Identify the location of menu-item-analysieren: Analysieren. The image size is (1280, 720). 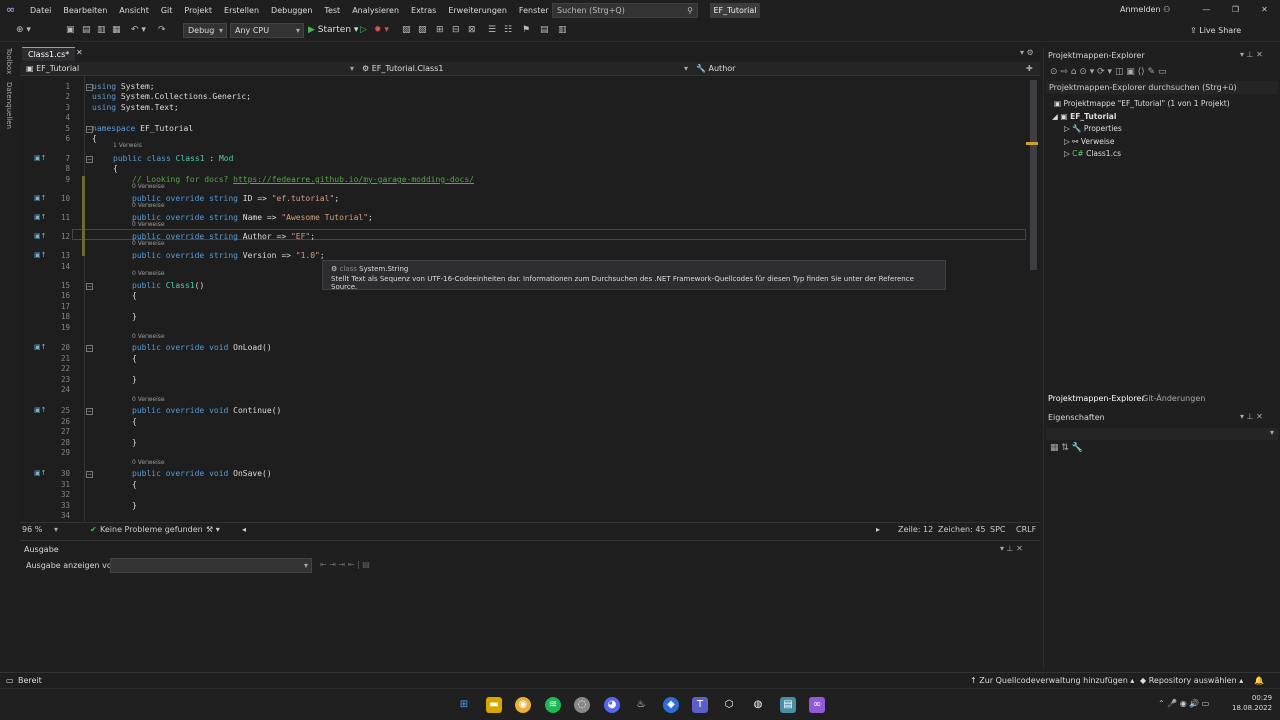
(375, 10).